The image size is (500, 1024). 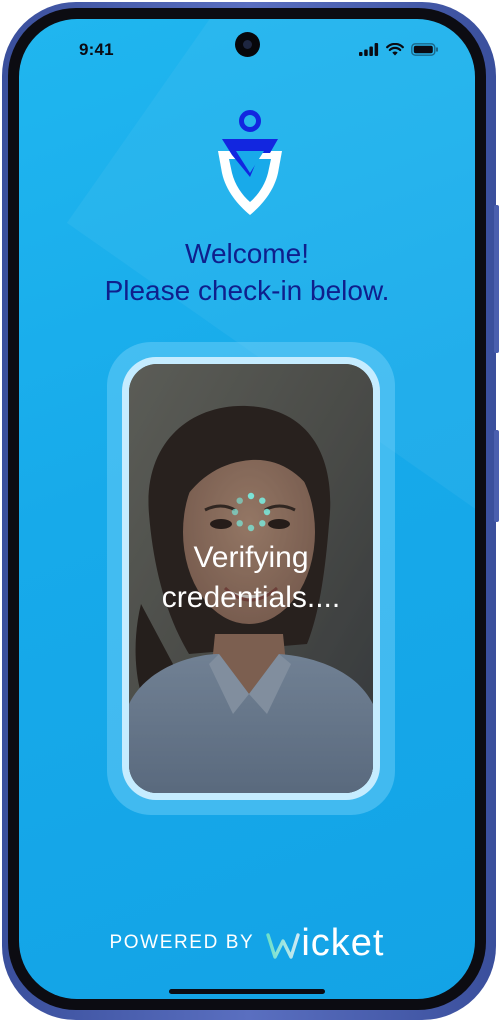 I want to click on powered-by-label: POWERED BY, so click(x=182, y=942).